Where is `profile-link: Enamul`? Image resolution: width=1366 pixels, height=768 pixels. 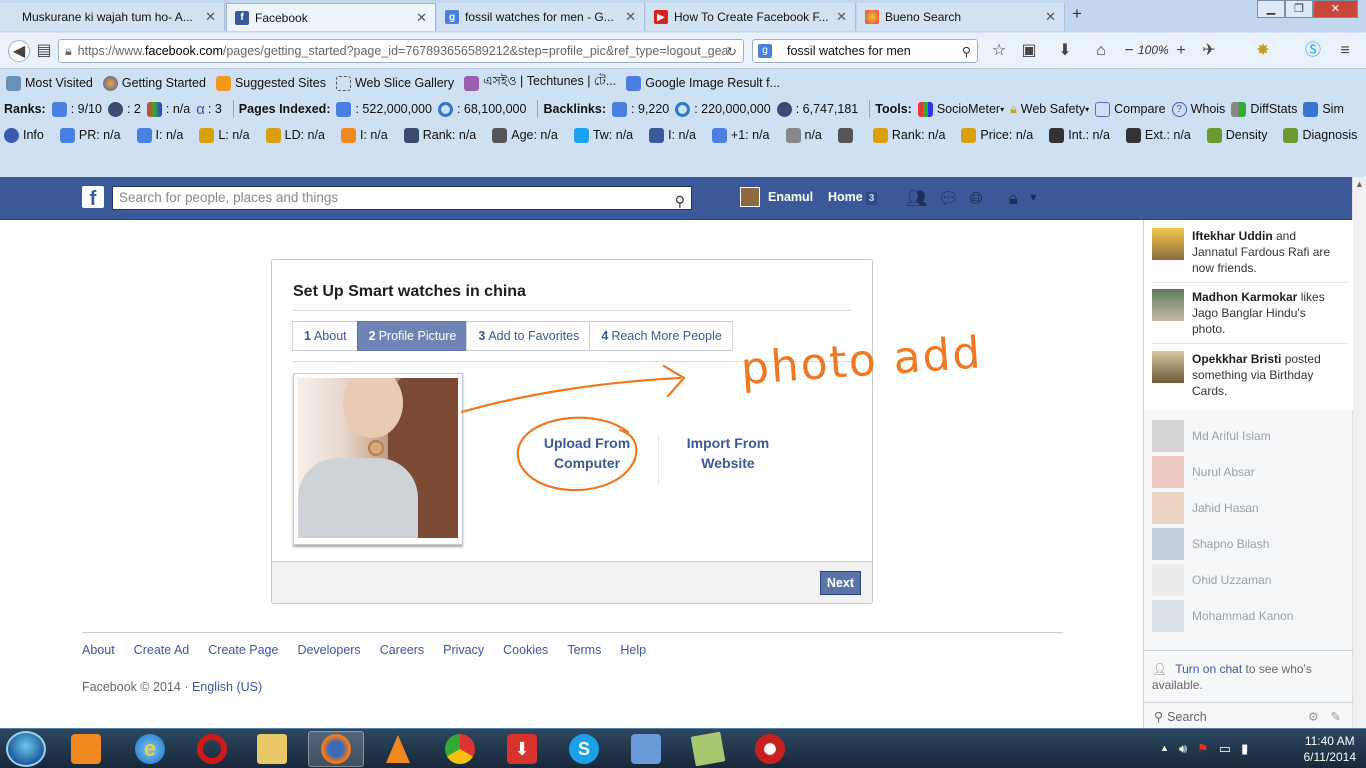 profile-link: Enamul is located at coordinates (776, 197).